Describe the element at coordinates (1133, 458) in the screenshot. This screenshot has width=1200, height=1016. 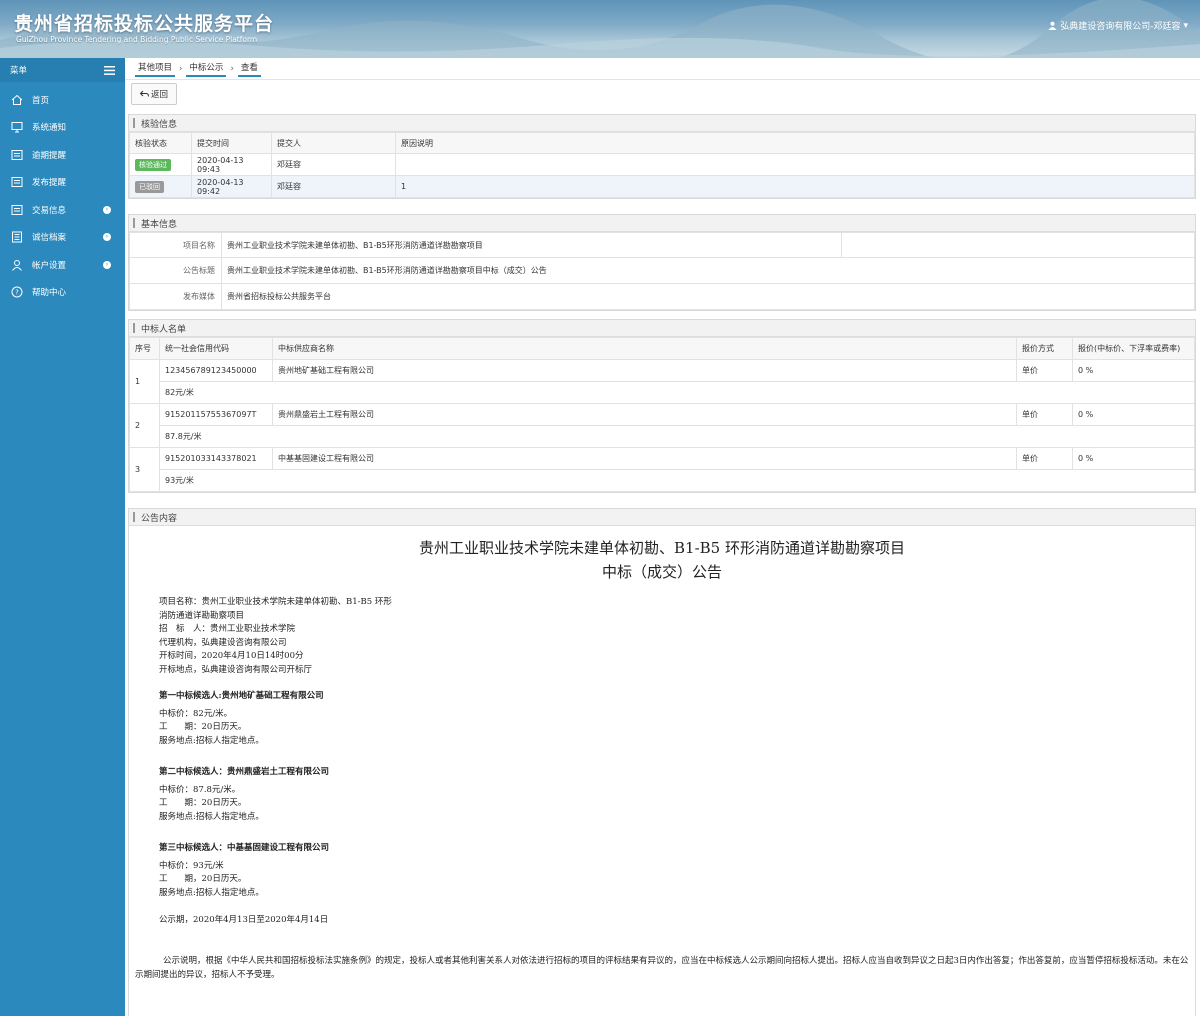
I see `quote-rate: 0 %` at that location.